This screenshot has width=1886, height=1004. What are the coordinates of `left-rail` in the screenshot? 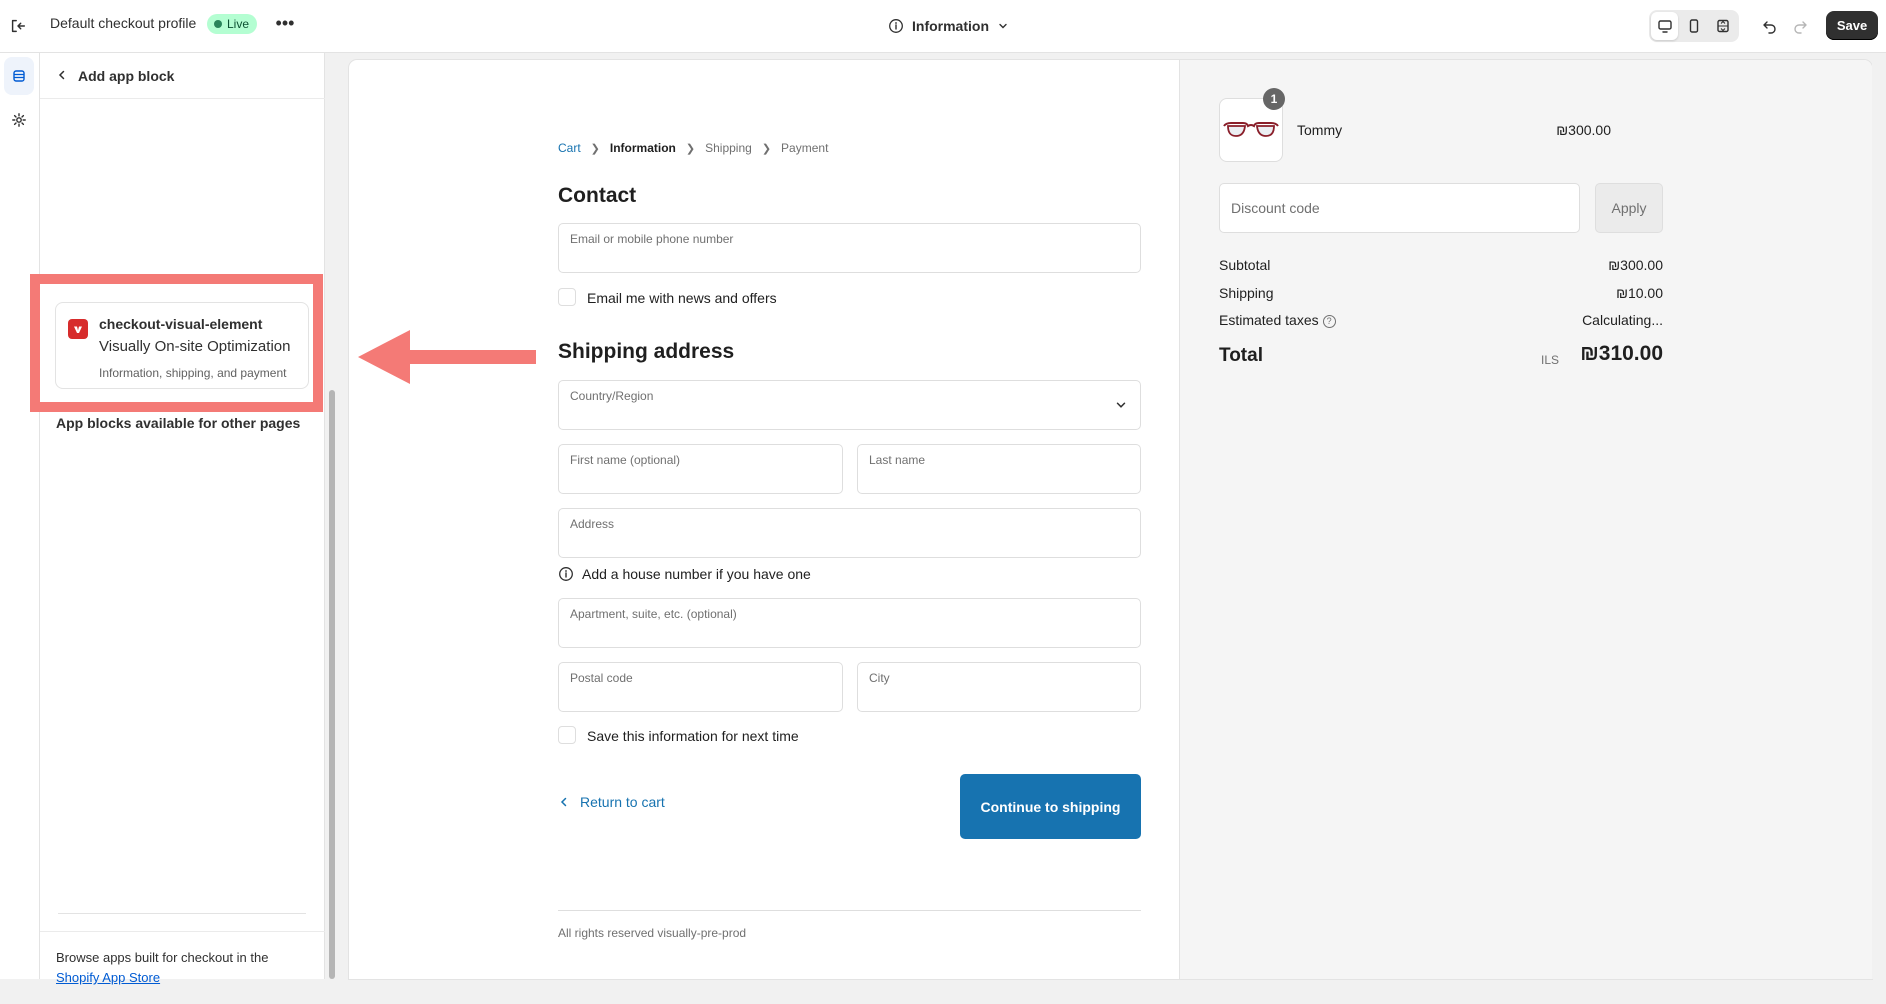 It's located at (20, 516).